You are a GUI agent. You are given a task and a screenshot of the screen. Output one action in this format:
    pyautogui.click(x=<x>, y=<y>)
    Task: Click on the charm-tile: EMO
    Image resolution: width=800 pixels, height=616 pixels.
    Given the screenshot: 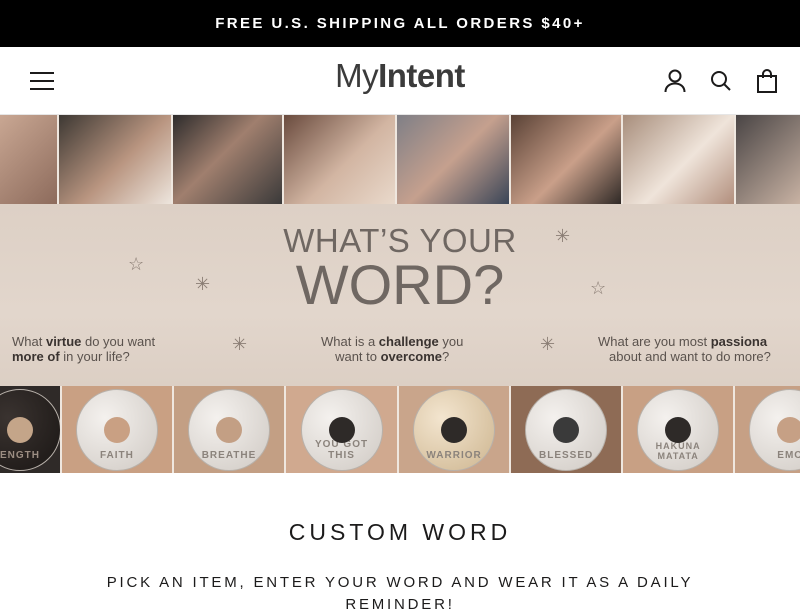 What is the action you would take?
    pyautogui.click(x=767, y=429)
    